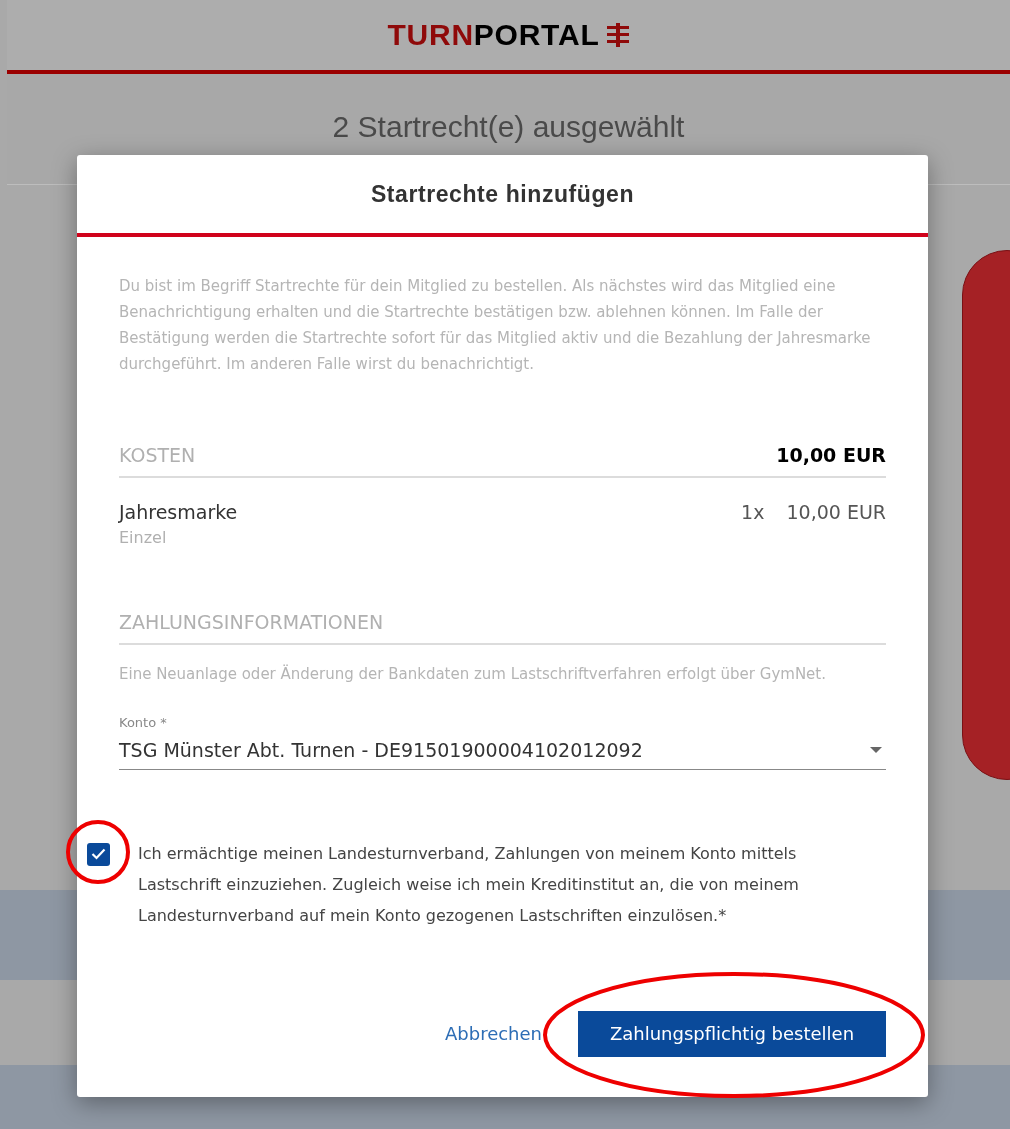 The width and height of the screenshot is (1010, 1129). What do you see at coordinates (753, 512) in the screenshot?
I see `item-quantity: 1x` at bounding box center [753, 512].